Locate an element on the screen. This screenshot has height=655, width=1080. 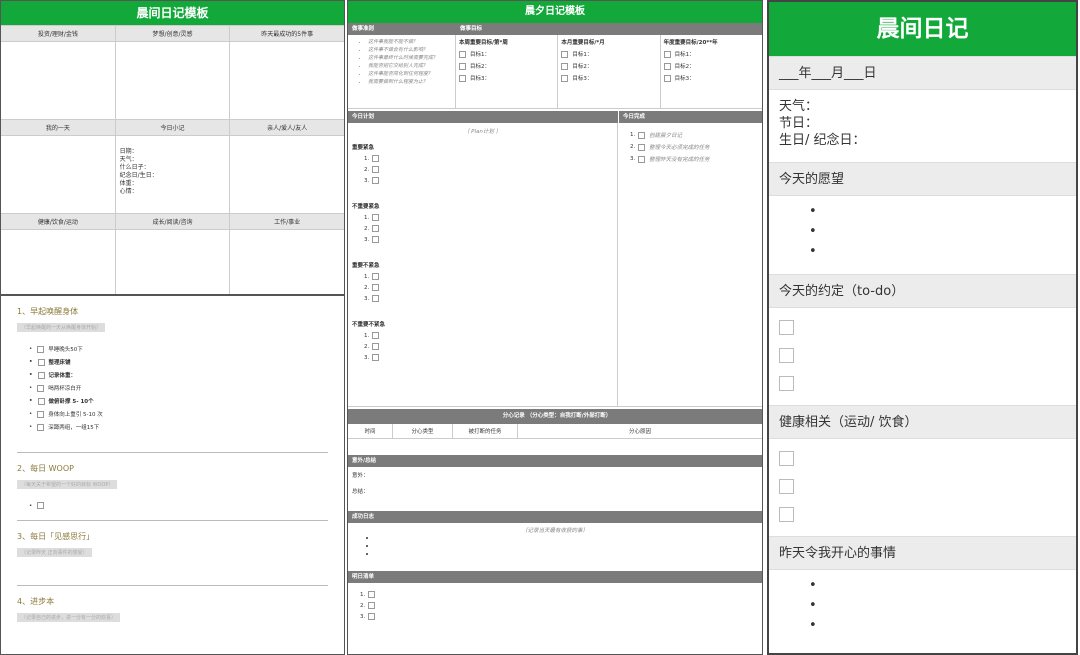
checklist-item: 喝两杯凉白开 is located at coordinates (182, 388).